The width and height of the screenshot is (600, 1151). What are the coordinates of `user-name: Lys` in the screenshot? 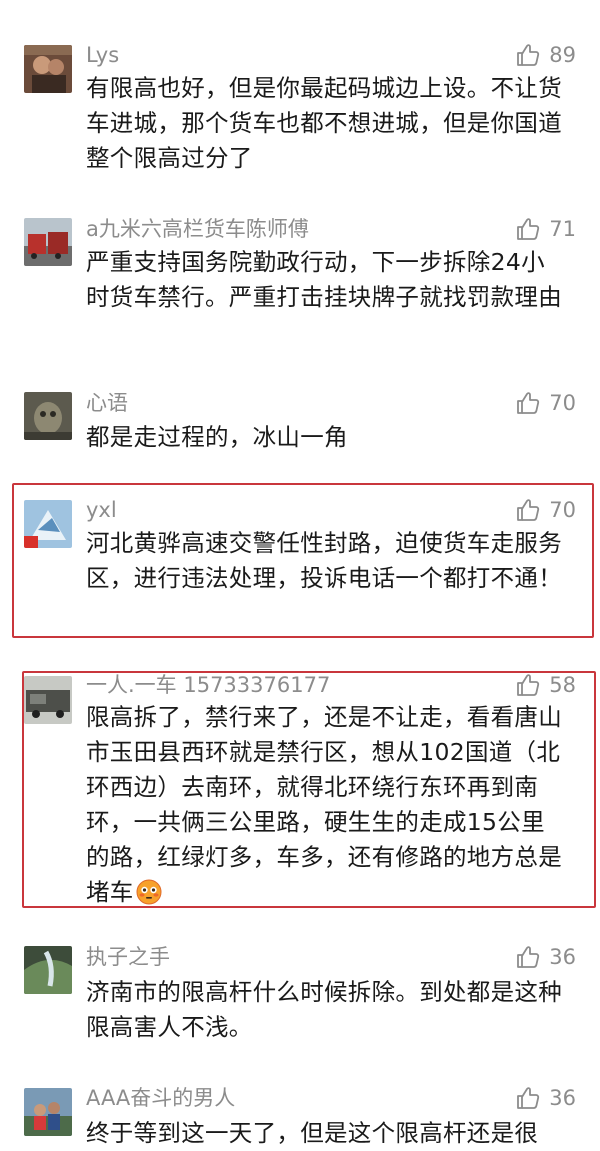 It's located at (102, 55).